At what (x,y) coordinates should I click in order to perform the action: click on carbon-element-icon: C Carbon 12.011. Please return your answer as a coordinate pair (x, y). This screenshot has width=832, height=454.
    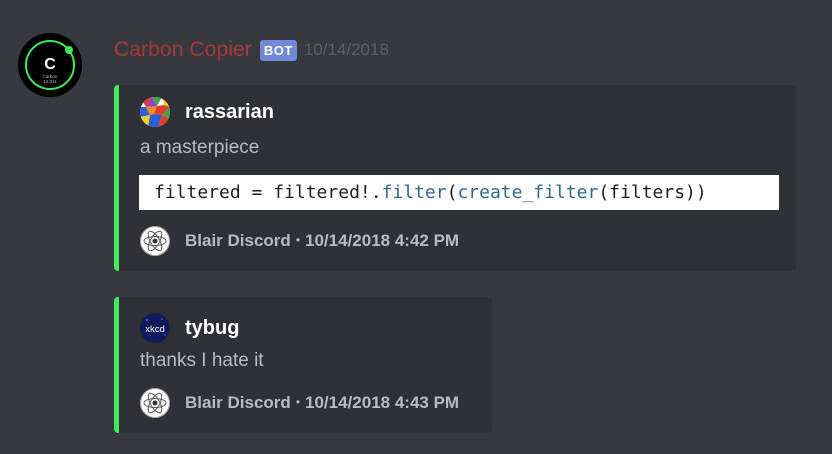
    Looking at the image, I should click on (50, 65).